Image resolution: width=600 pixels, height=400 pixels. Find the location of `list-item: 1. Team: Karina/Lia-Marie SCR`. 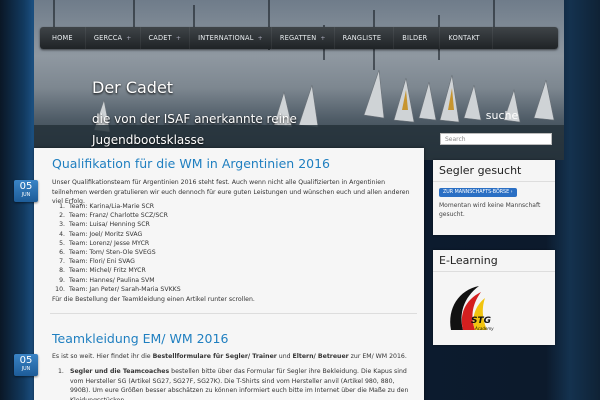

list-item: 1. Team: Karina/Lia-Marie SCR is located at coordinates (107, 206).